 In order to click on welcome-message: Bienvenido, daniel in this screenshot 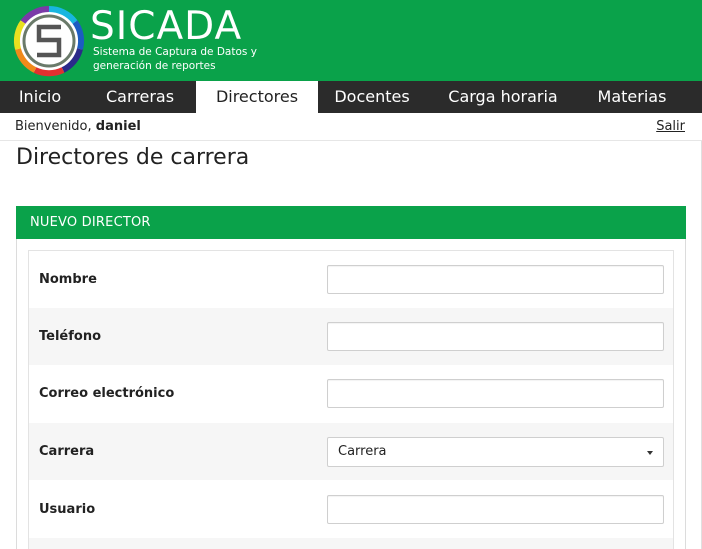, I will do `click(78, 126)`.